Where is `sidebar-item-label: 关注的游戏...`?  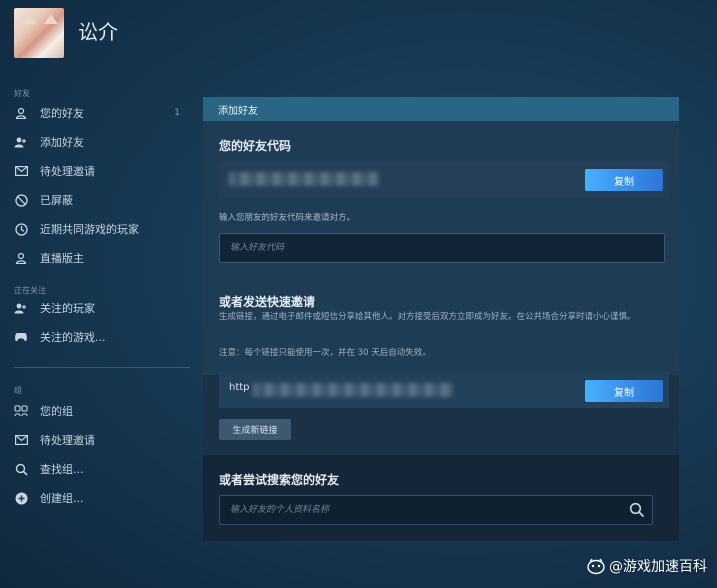
sidebar-item-label: 关注的游戏... is located at coordinates (73, 337).